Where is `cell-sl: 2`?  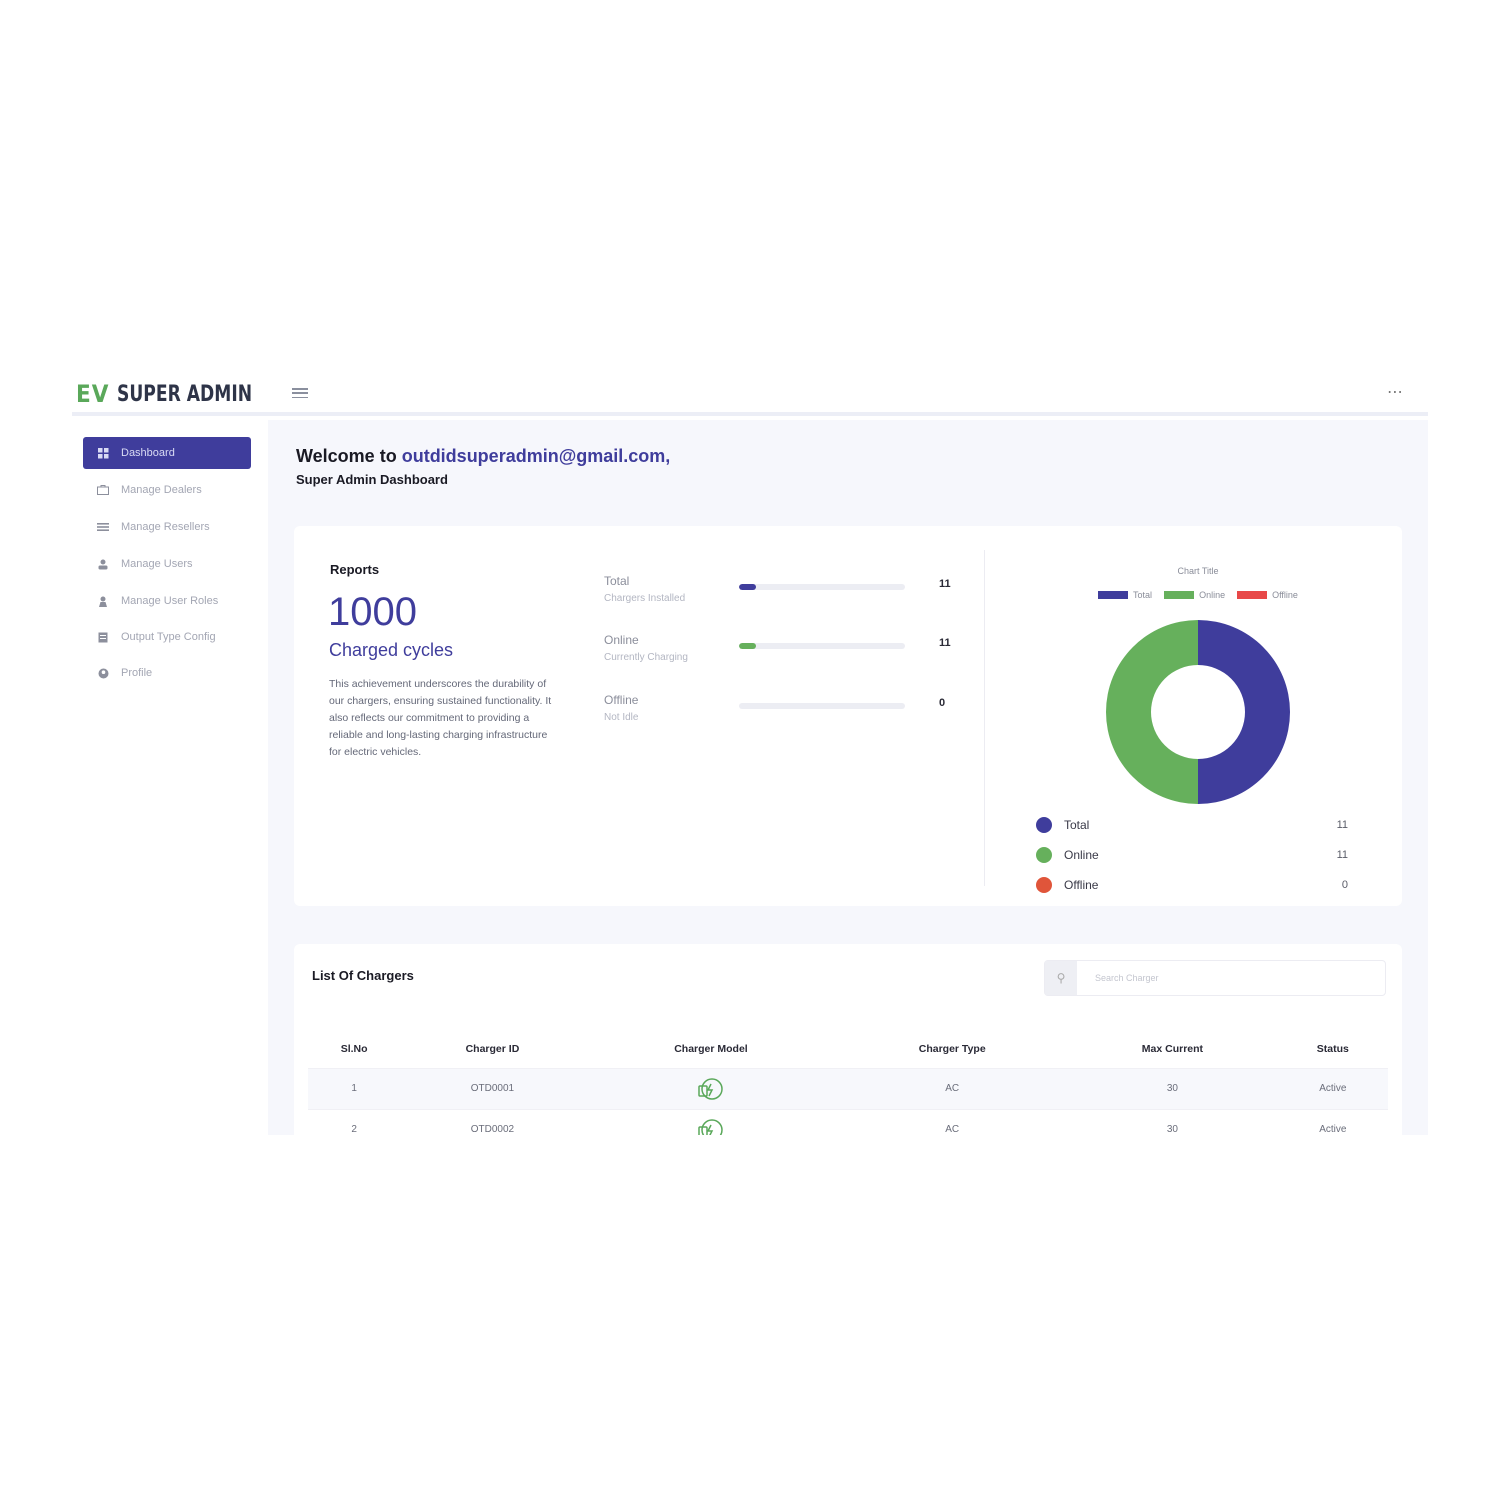
cell-sl: 2 is located at coordinates (354, 1121).